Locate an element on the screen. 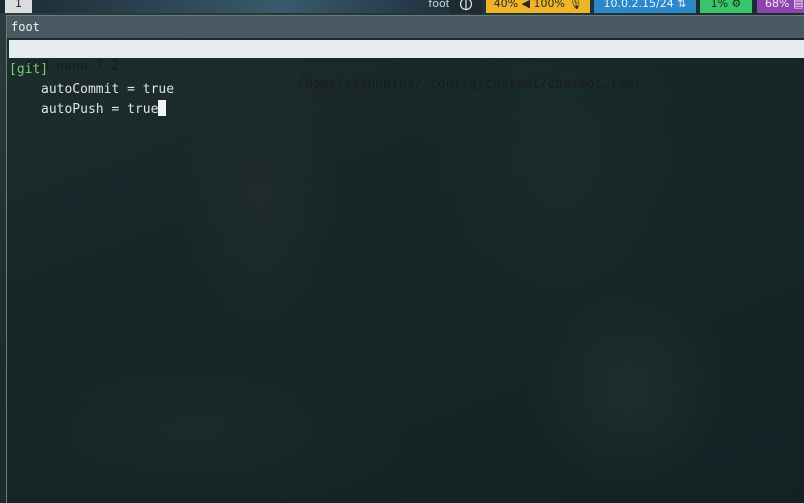 This screenshot has height=503, width=804. editor-line-text: autoPush = true is located at coordinates (100, 109).